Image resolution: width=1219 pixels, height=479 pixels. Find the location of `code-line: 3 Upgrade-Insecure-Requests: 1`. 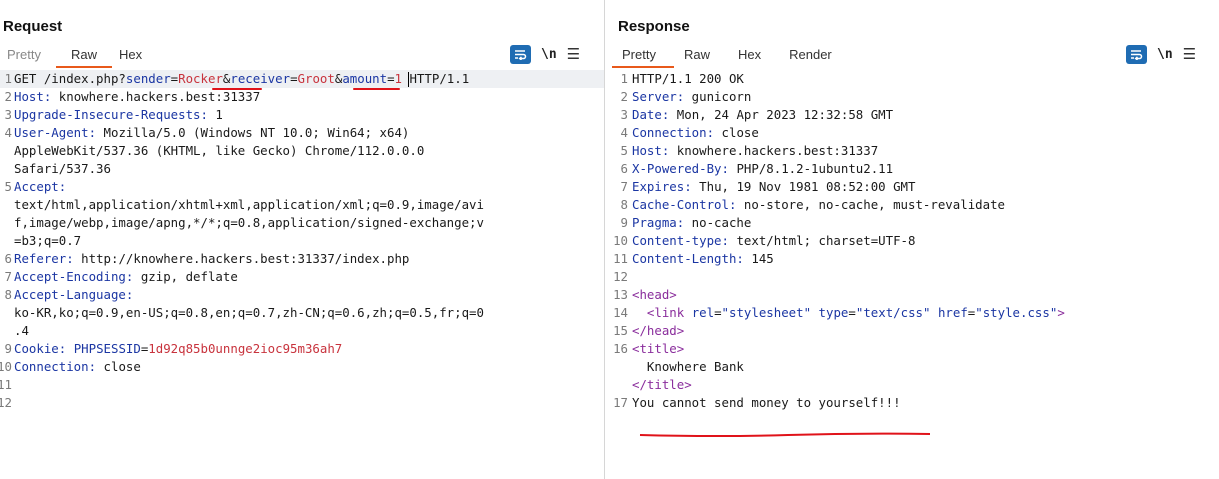

code-line: 3 Upgrade-Insecure-Requests: 1 is located at coordinates (302, 115).